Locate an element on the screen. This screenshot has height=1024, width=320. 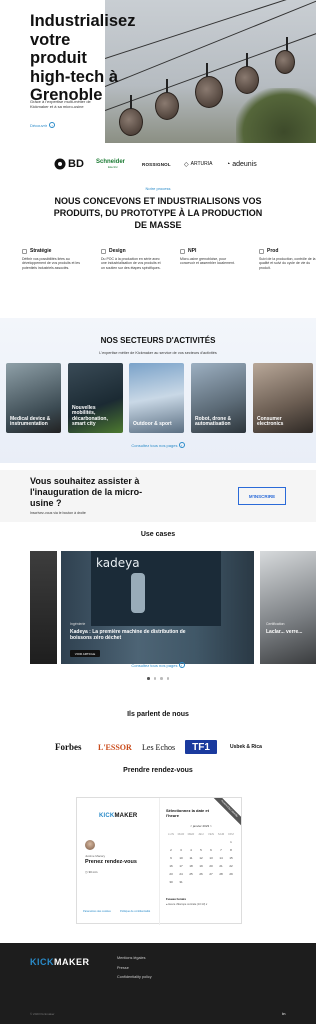
calendar-day: 12 is located at coordinates (201, 858).